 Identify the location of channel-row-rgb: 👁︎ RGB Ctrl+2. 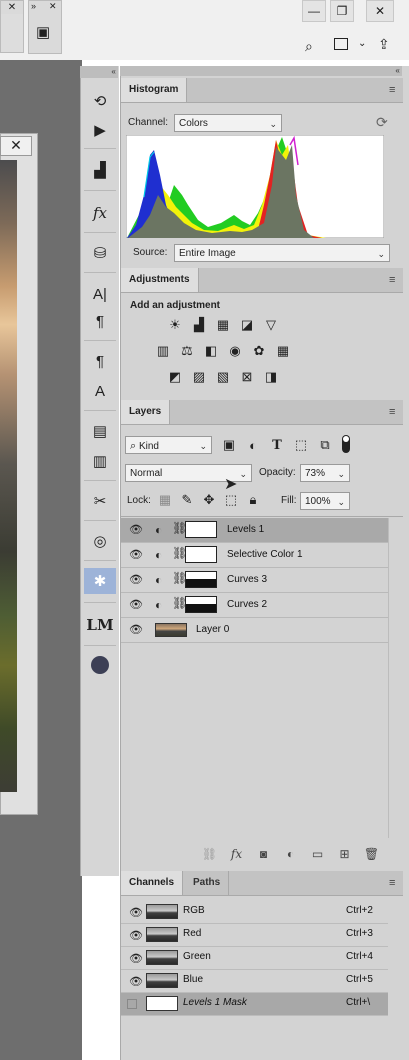
(254, 912).